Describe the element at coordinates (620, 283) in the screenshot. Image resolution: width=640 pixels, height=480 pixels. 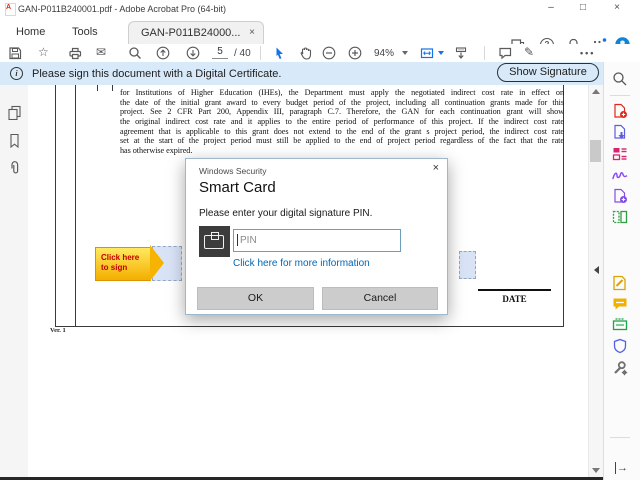
I see `fill-sign-icon` at that location.